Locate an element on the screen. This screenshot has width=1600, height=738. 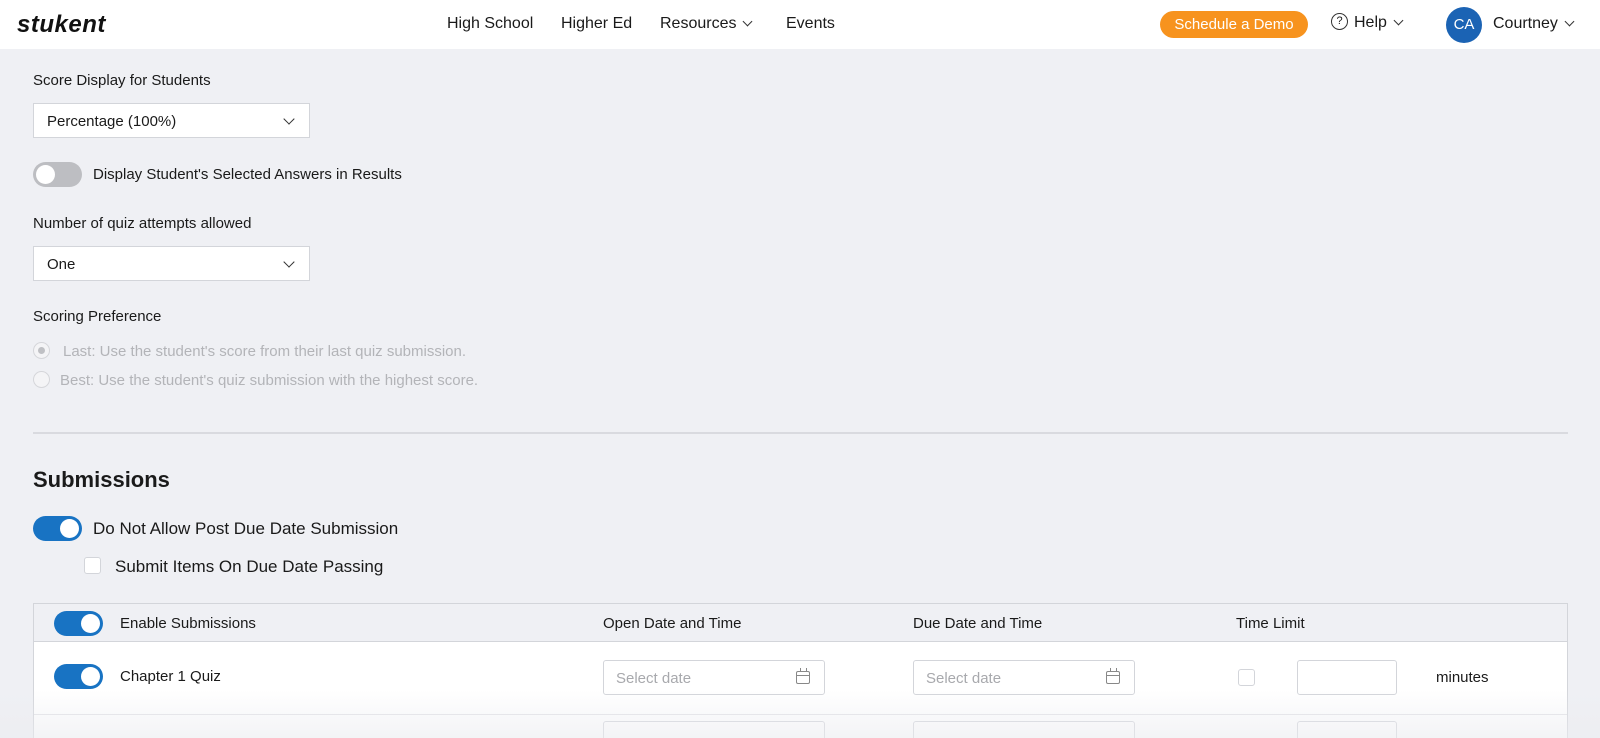
help-label: Help is located at coordinates (1370, 22).